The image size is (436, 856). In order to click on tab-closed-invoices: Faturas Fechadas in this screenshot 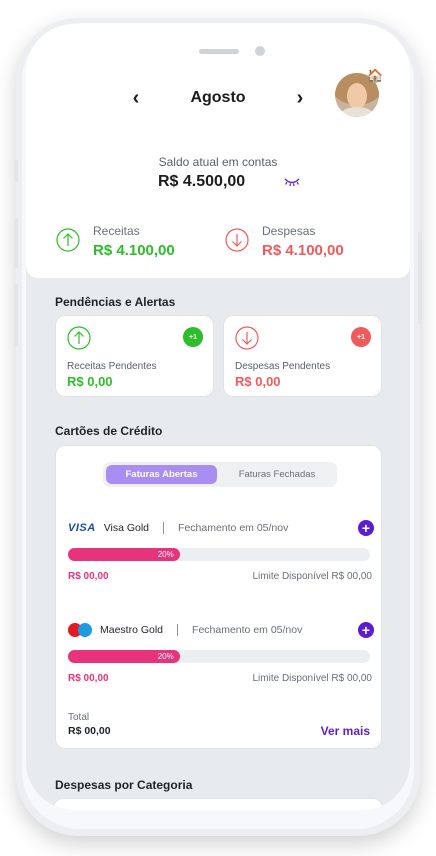, I will do `click(277, 474)`.